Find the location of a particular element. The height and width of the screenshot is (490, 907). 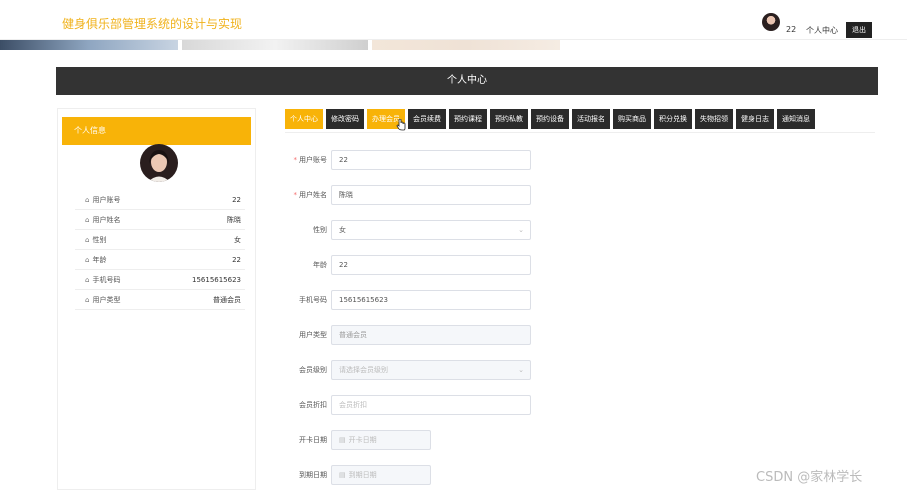

phone-field: 15615615623 is located at coordinates (431, 300).